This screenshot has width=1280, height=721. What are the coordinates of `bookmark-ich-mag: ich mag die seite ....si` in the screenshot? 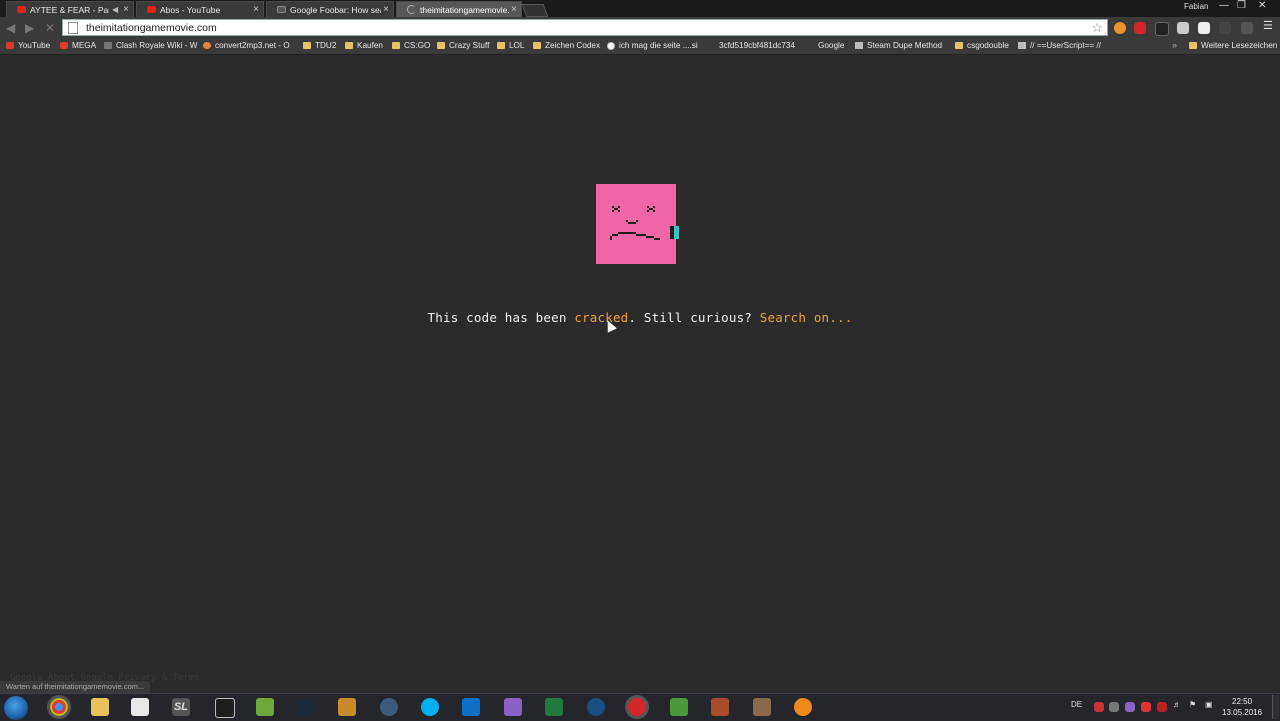 It's located at (652, 45).